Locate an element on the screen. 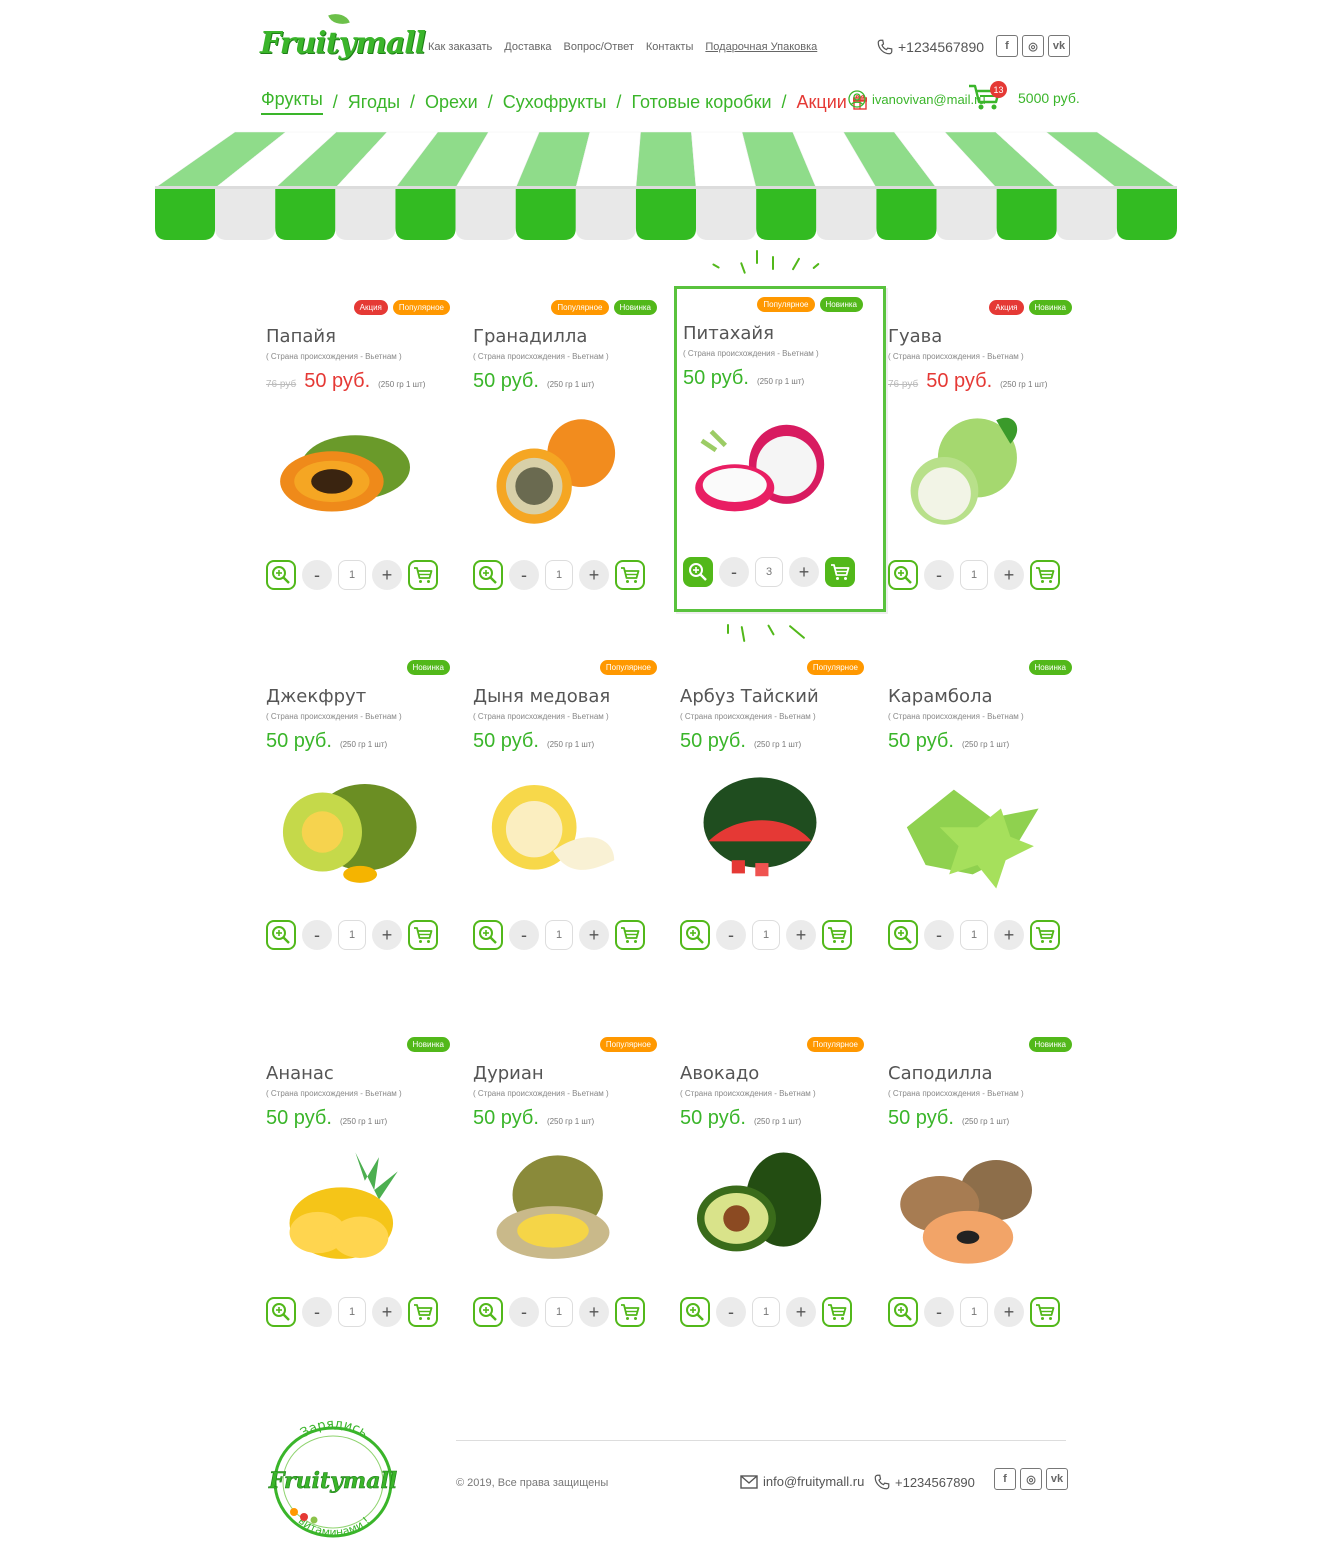  product-name: Саподилла is located at coordinates (940, 1073).